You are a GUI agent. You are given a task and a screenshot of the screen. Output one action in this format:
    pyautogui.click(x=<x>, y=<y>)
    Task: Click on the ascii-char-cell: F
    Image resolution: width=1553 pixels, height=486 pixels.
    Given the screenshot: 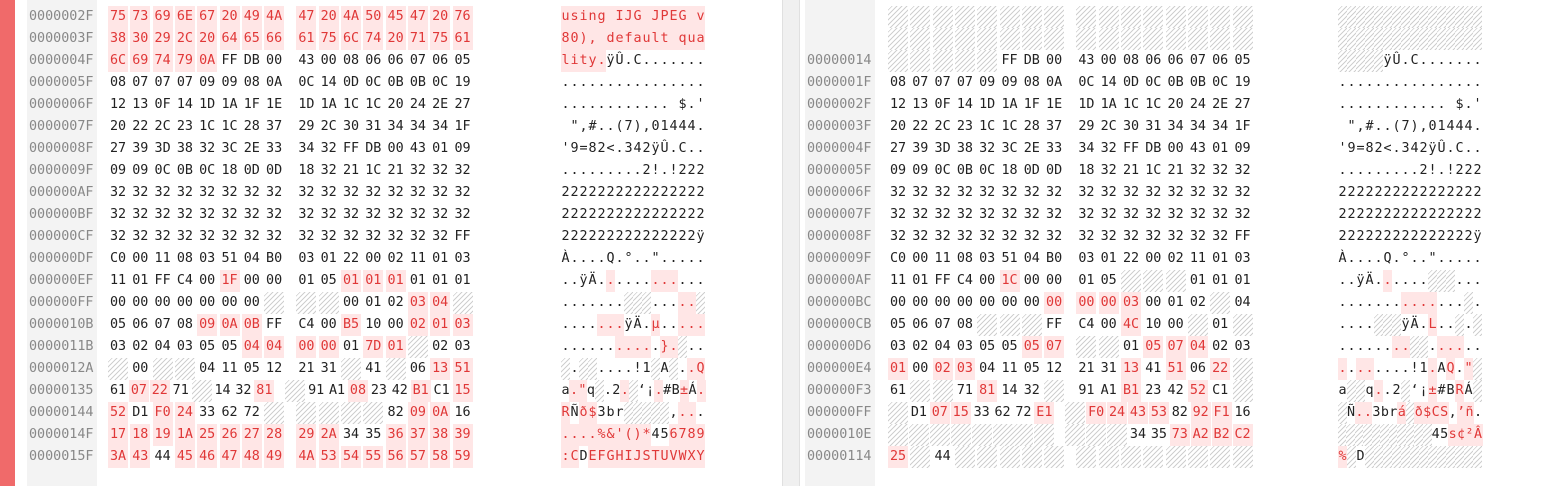 What is the action you would take?
    pyautogui.click(x=601, y=457)
    